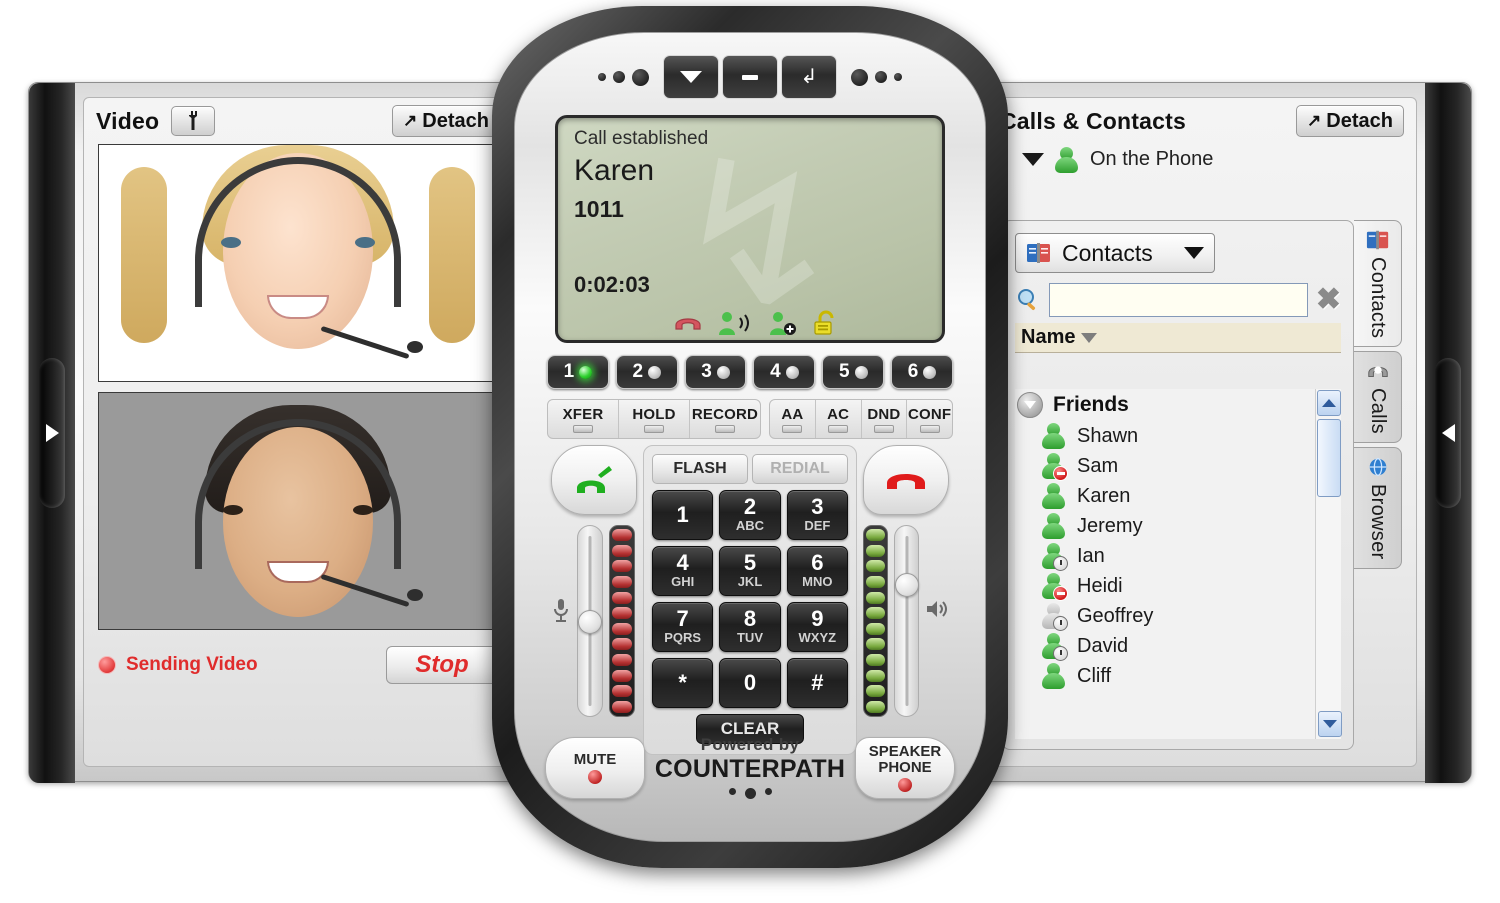  What do you see at coordinates (1178, 300) in the screenshot?
I see `search-input` at bounding box center [1178, 300].